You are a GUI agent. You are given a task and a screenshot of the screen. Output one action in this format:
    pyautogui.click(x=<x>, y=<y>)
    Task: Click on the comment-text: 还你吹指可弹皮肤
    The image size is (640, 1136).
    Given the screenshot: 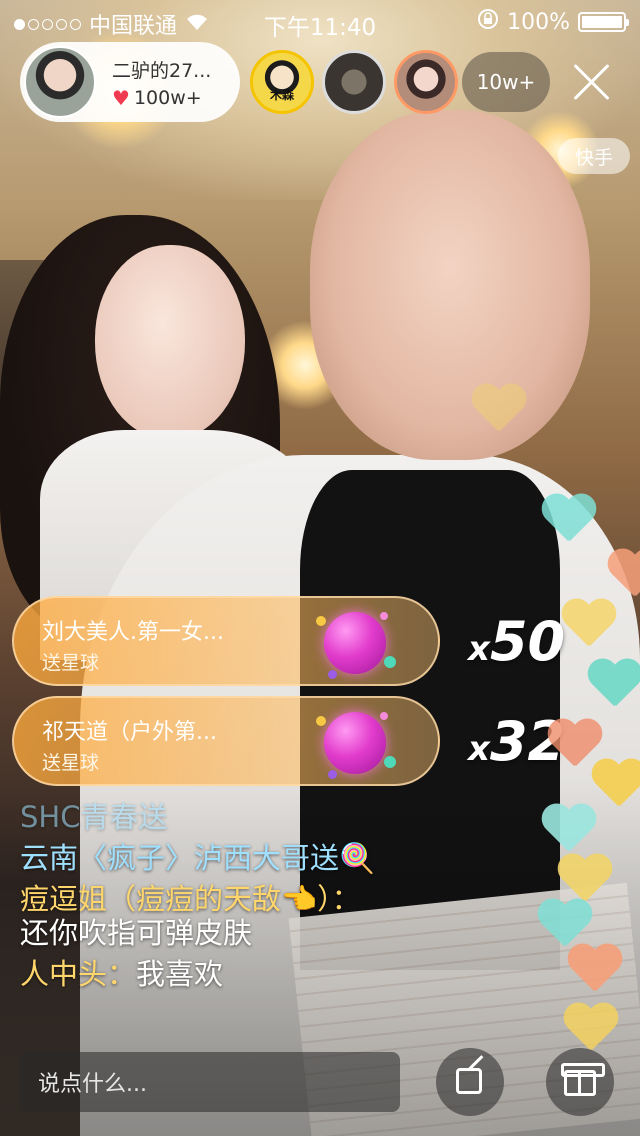 What is the action you would take?
    pyautogui.click(x=136, y=933)
    